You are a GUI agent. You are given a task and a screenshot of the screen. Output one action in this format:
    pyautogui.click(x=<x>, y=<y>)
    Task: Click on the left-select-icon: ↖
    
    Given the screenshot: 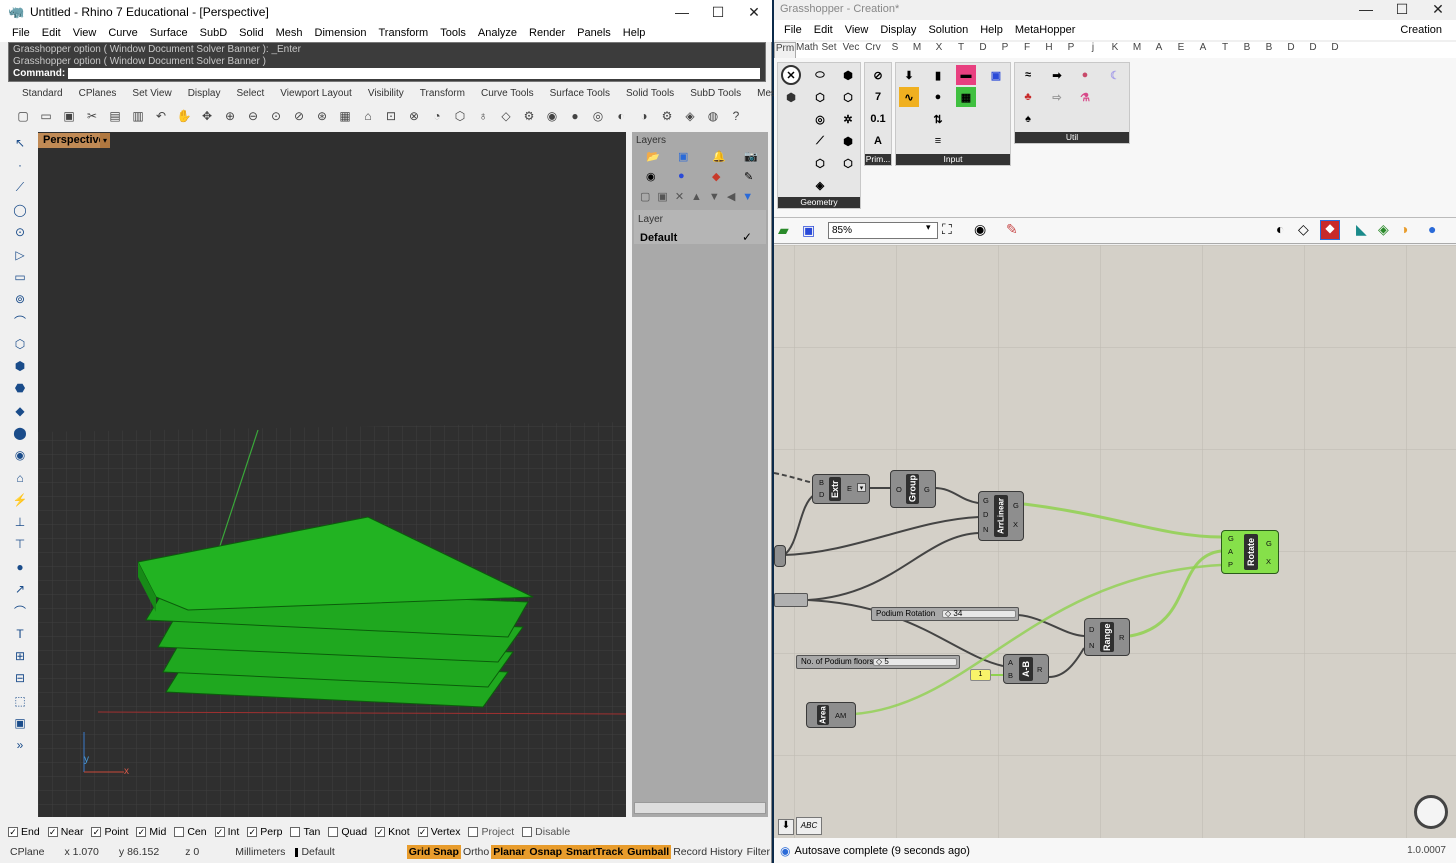 What is the action you would take?
    pyautogui.click(x=20, y=143)
    